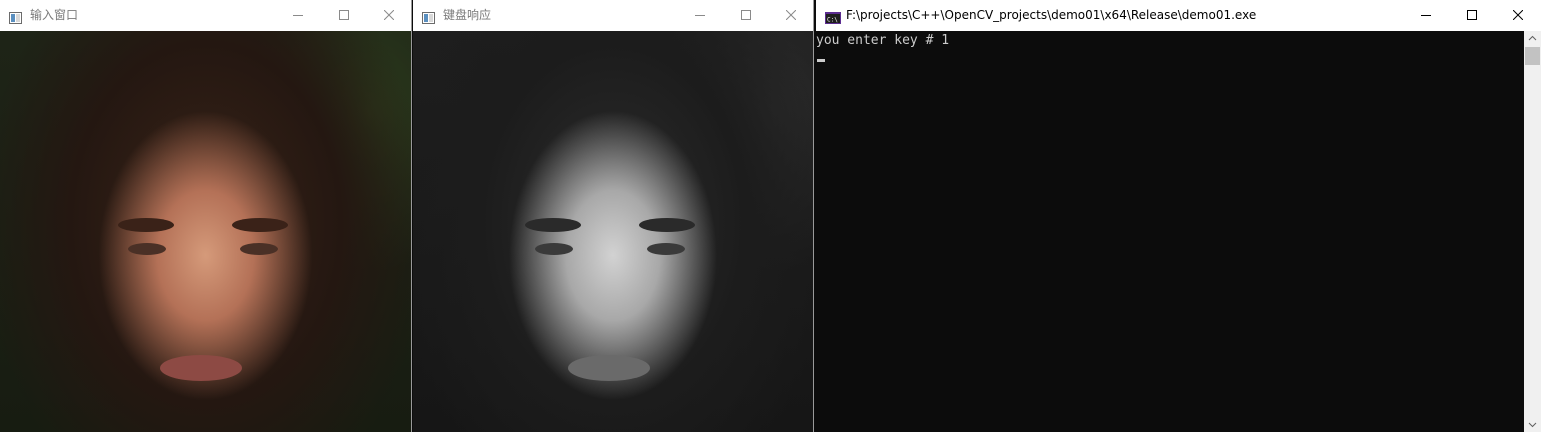  Describe the element at coordinates (54, 15) in the screenshot. I see `input-window-title: 输入窗口` at that location.